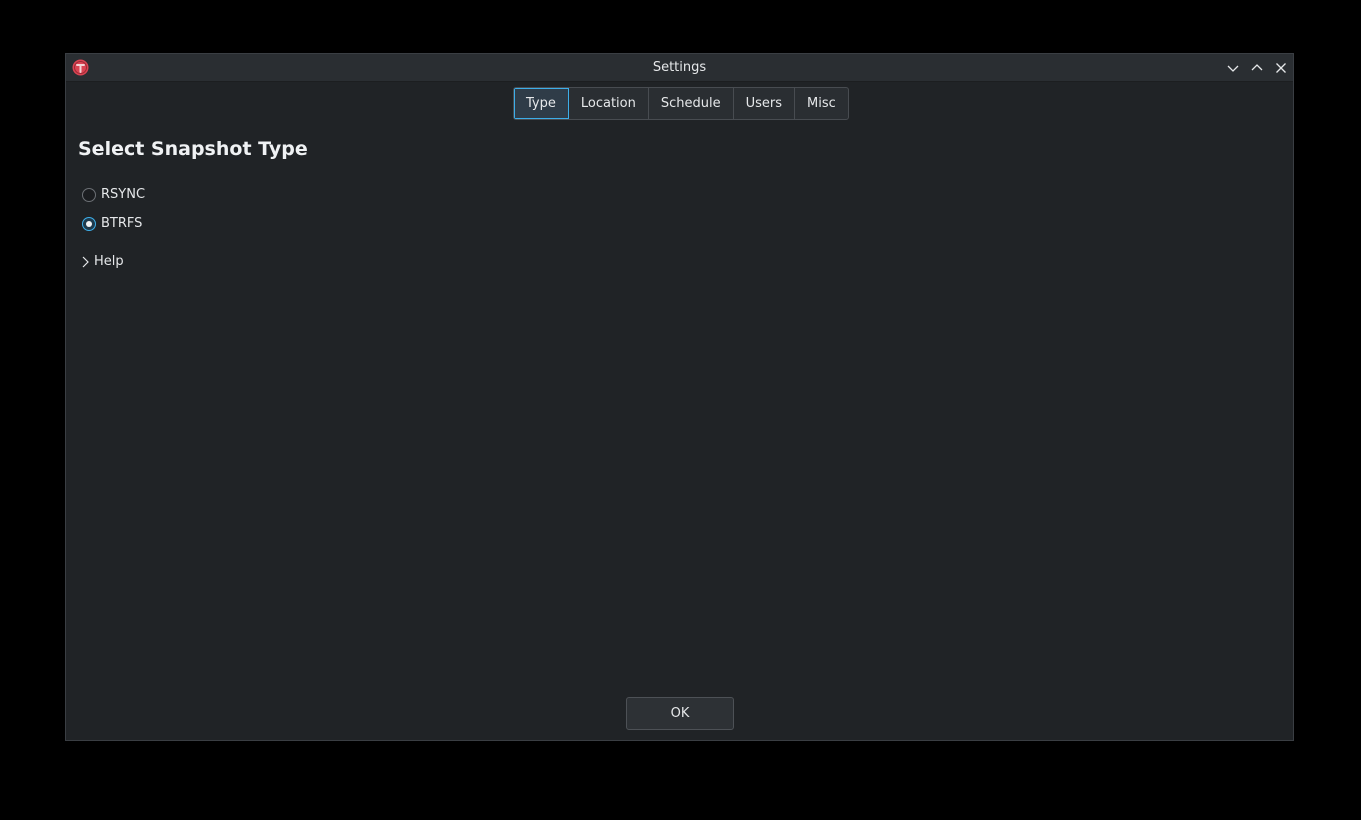 This screenshot has width=1361, height=820. Describe the element at coordinates (764, 103) in the screenshot. I see `tab-users: Users` at that location.